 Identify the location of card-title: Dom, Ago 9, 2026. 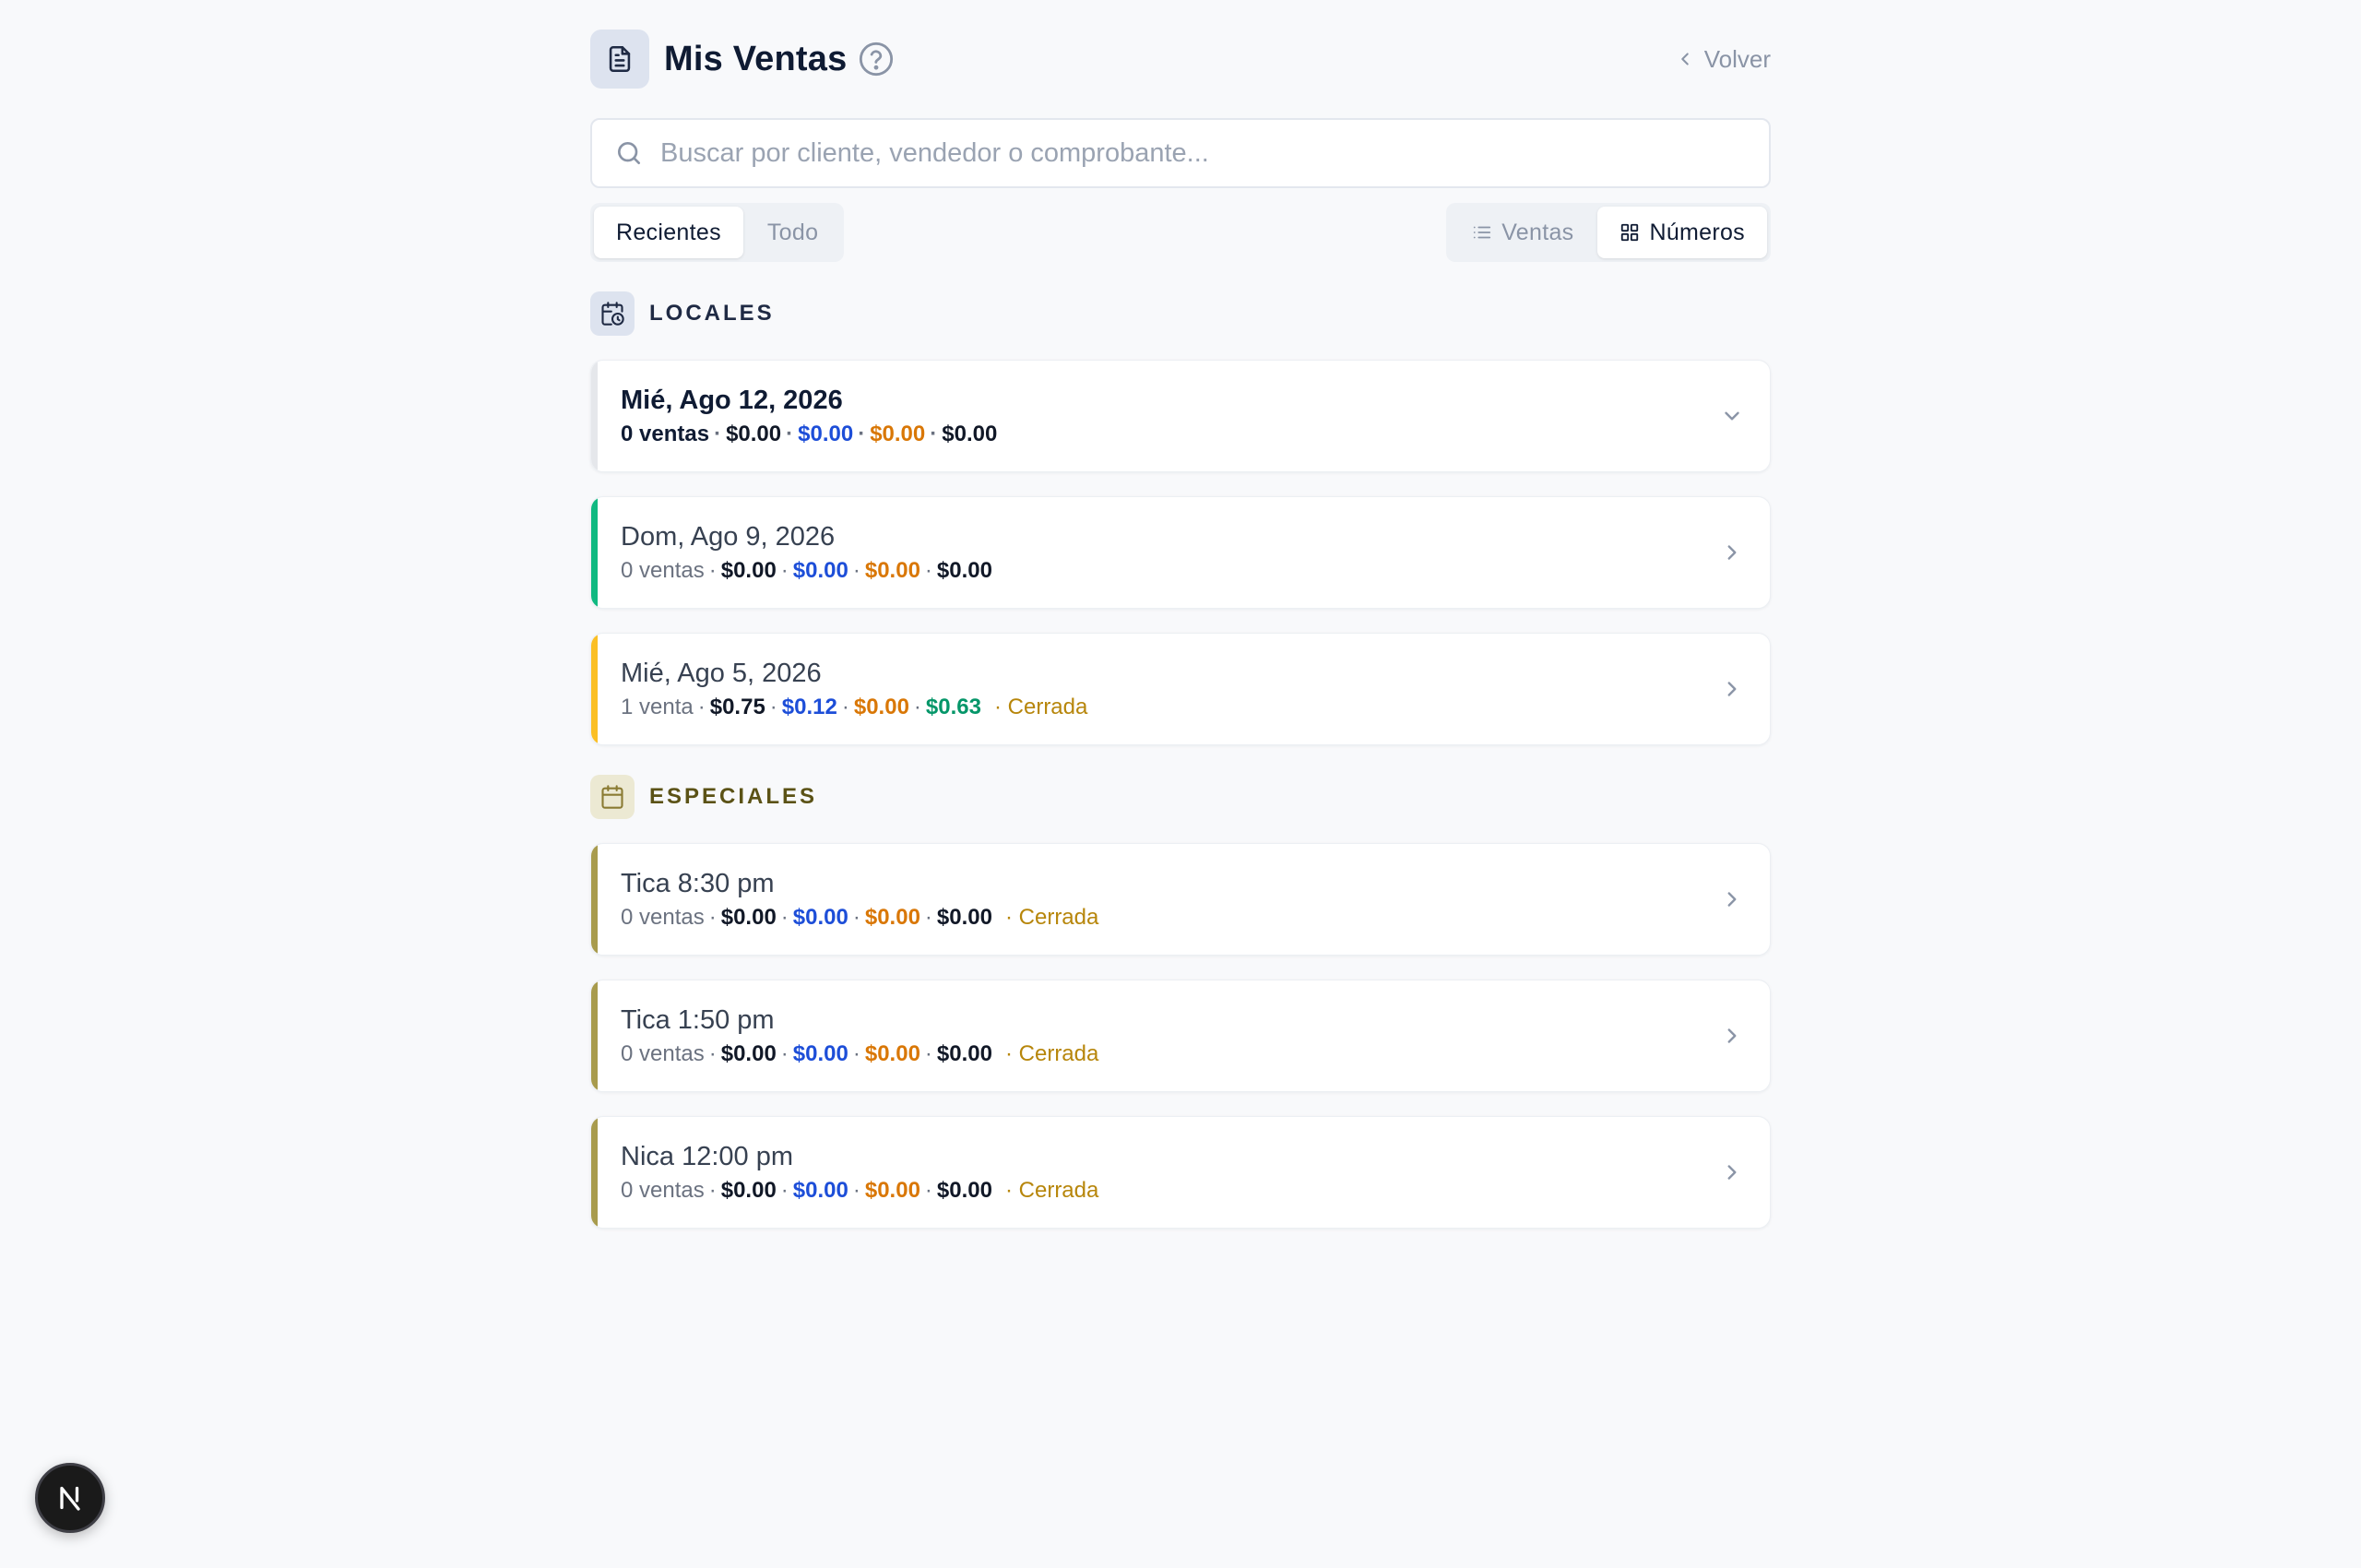
(728, 536).